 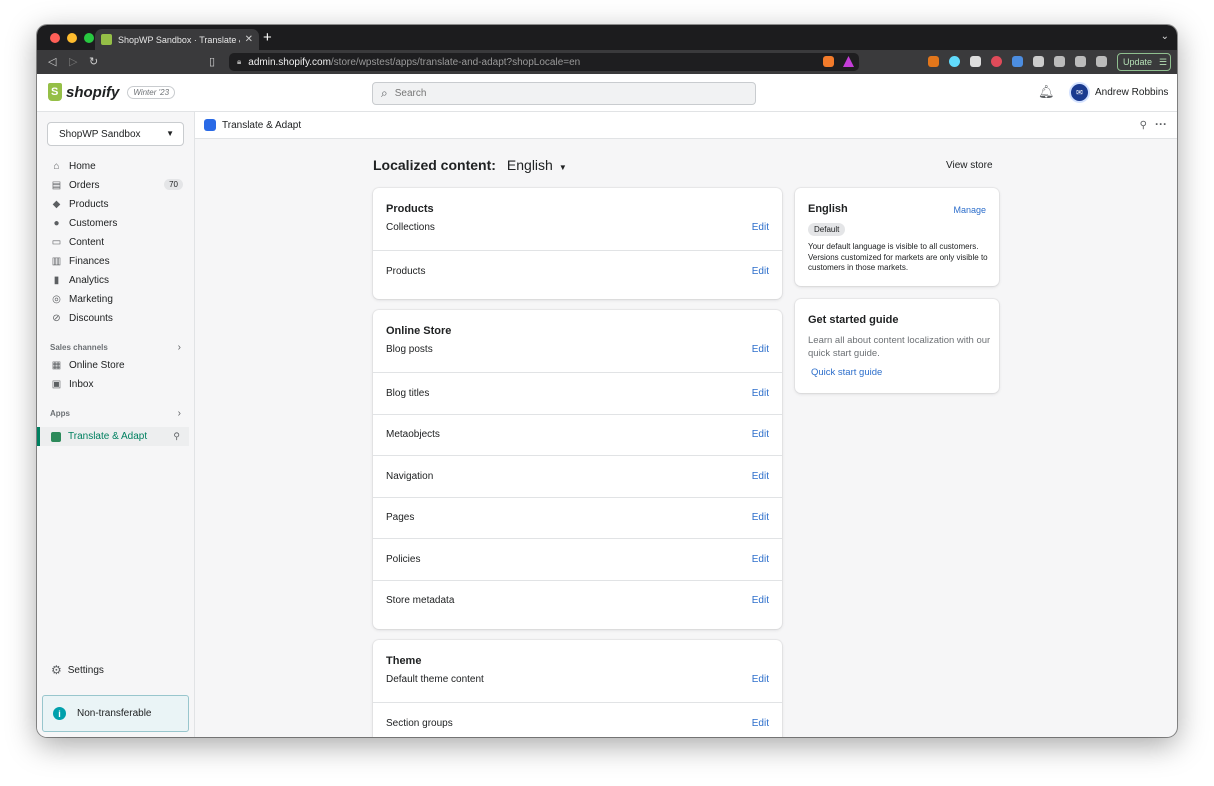 I want to click on sidebar-item-marketing: ◎ Marketing, so click(x=116, y=299).